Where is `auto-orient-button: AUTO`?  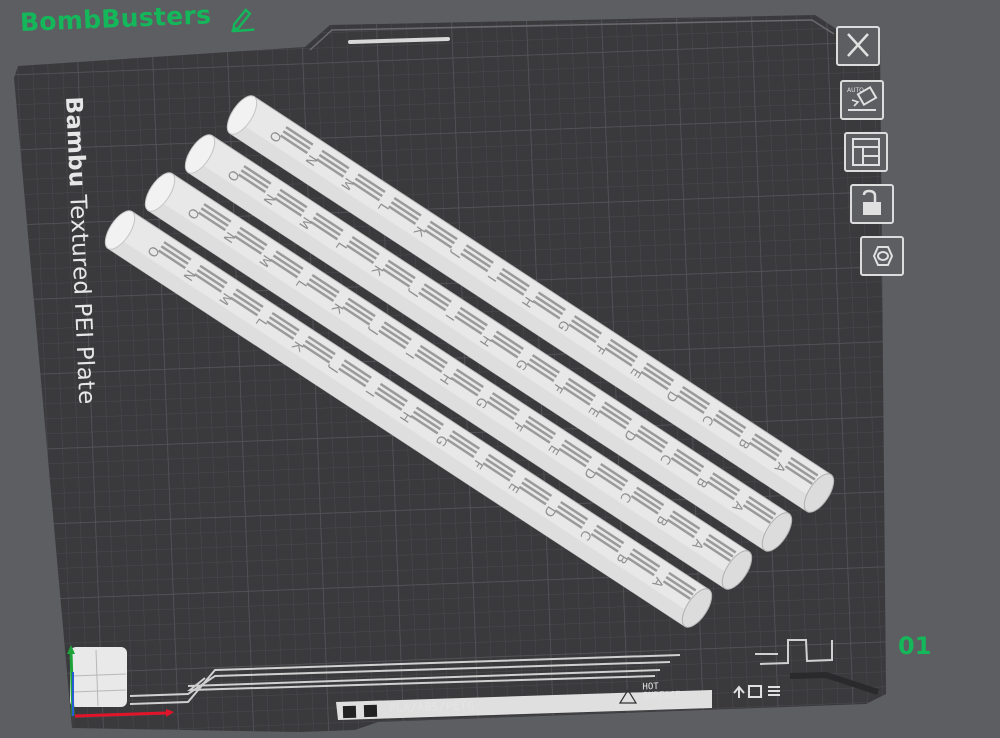
auto-orient-button: AUTO is located at coordinates (862, 100).